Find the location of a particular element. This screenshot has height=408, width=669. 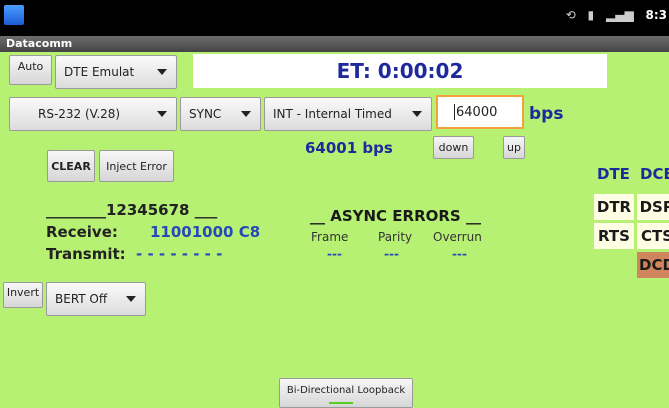

invert-button: Invert is located at coordinates (23, 295).